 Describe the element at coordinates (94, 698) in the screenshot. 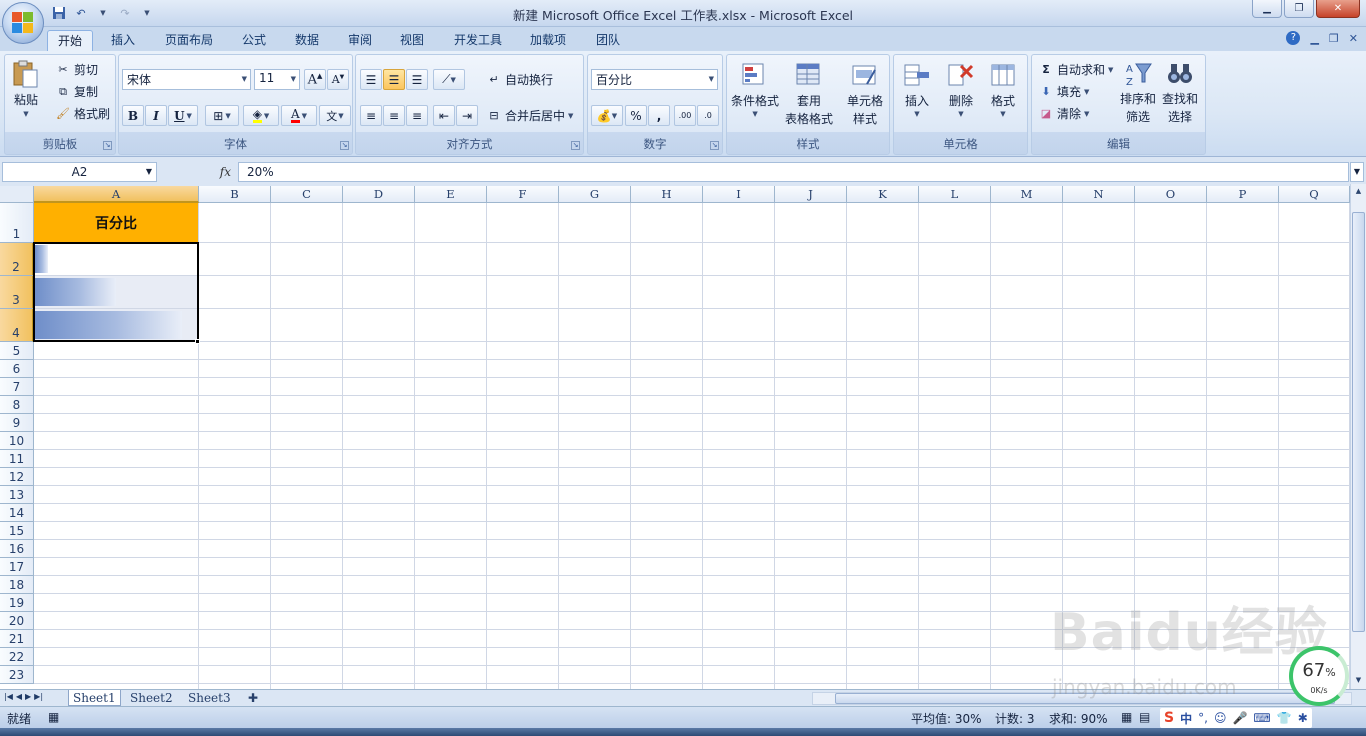

I see `sheet-tab-sheet1: Sheet1` at that location.